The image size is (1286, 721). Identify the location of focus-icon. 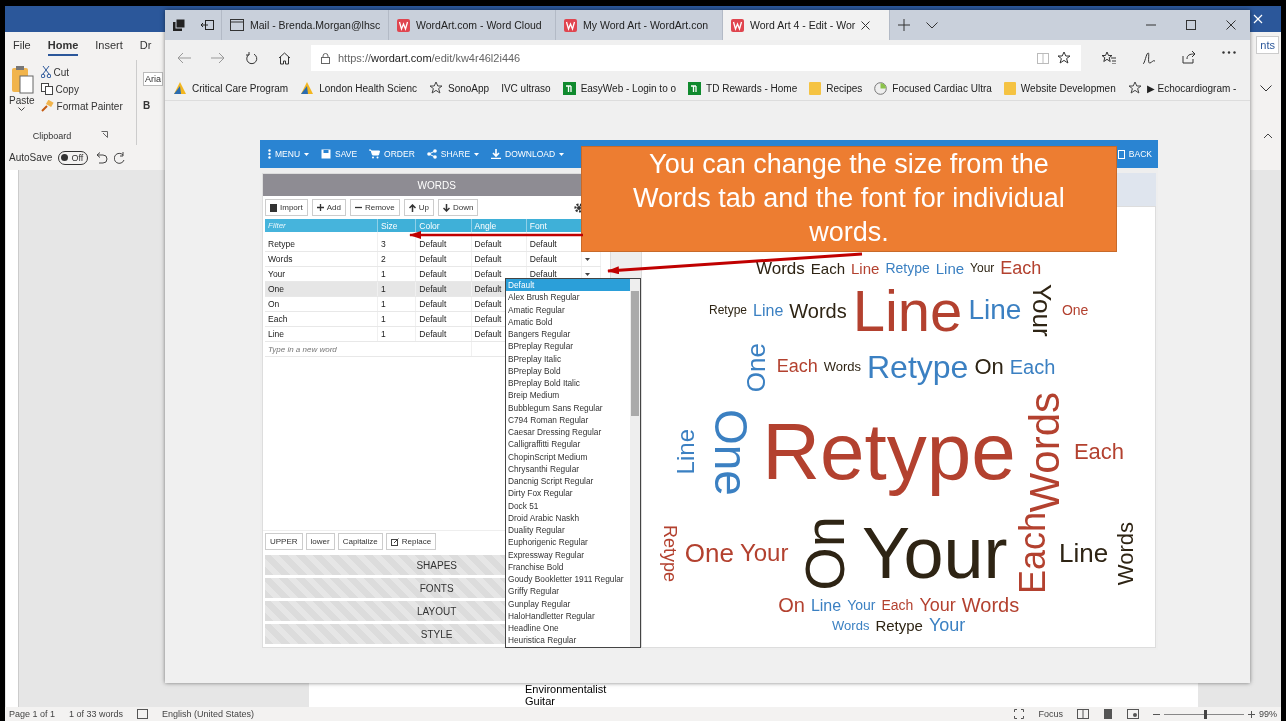
(1019, 714).